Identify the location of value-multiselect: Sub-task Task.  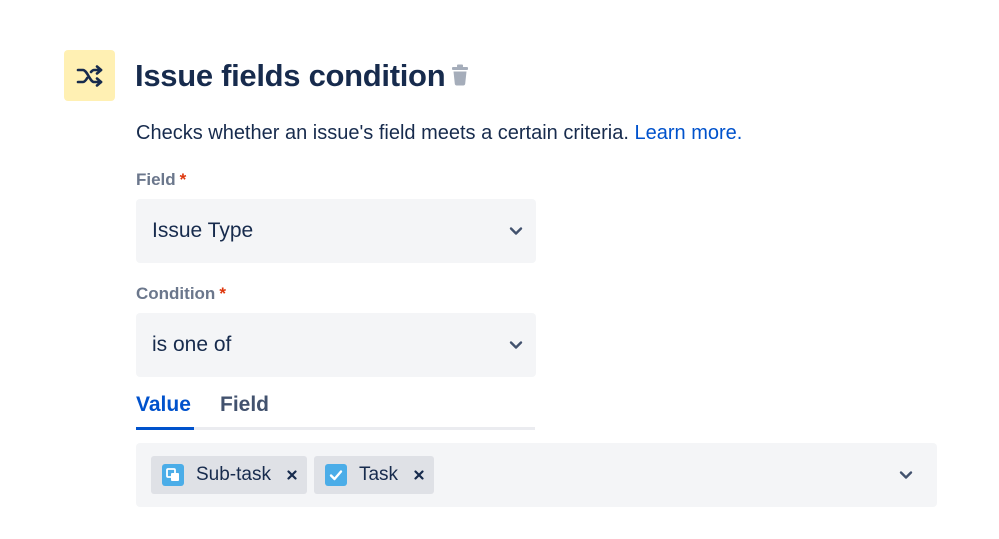
(536, 475).